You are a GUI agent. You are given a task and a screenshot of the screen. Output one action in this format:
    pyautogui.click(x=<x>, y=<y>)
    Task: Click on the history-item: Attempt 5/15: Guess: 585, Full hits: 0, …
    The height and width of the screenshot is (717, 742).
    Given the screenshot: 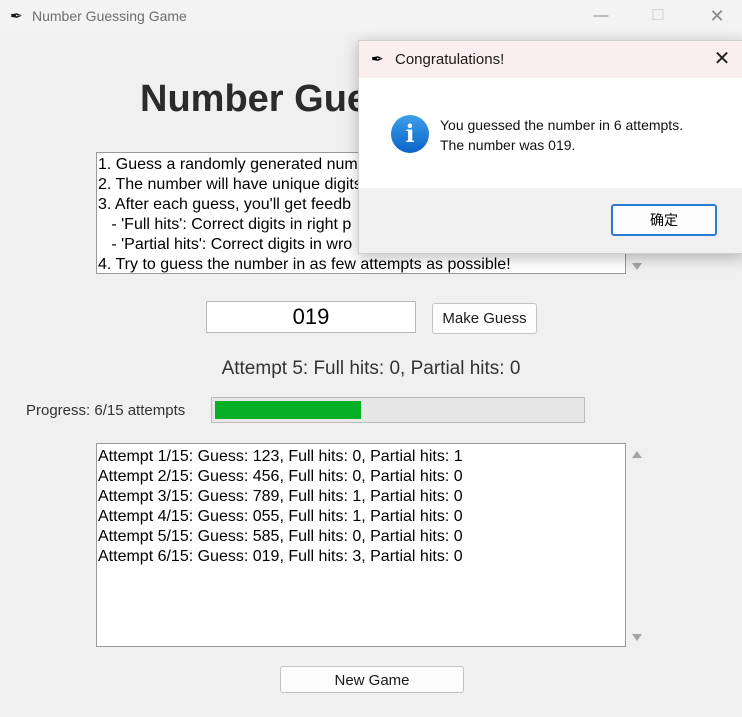 What is the action you would take?
    pyautogui.click(x=280, y=536)
    